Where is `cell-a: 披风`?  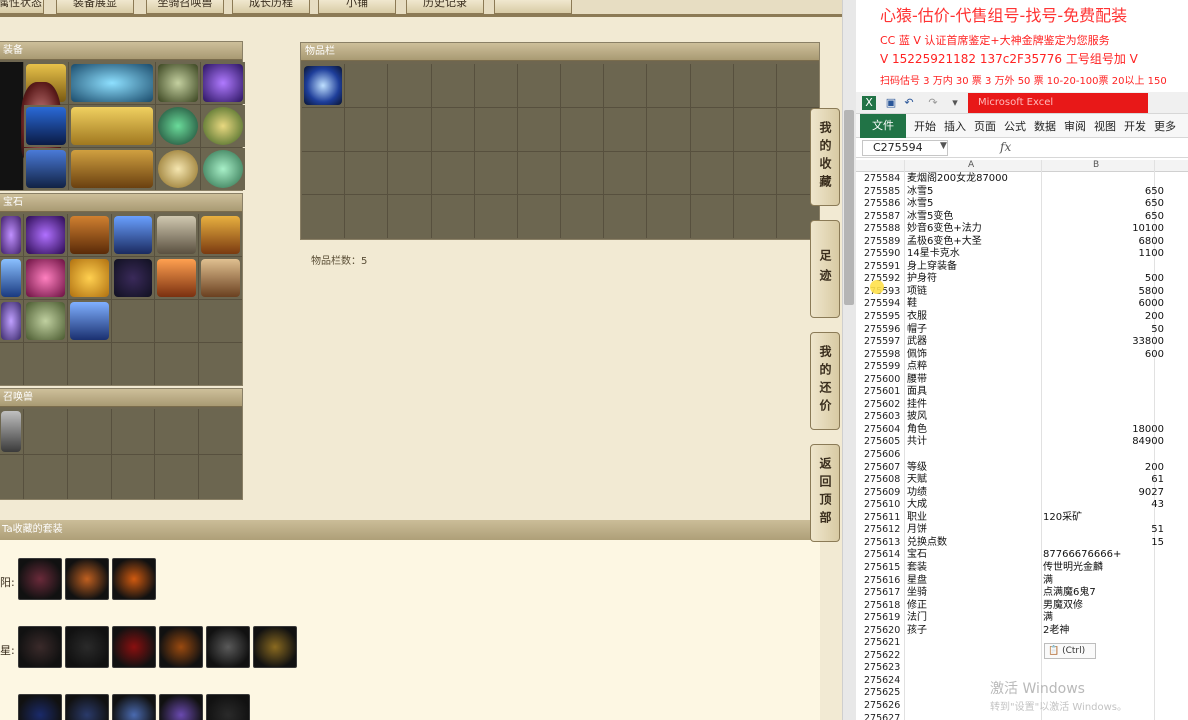 cell-a: 披风 is located at coordinates (917, 417).